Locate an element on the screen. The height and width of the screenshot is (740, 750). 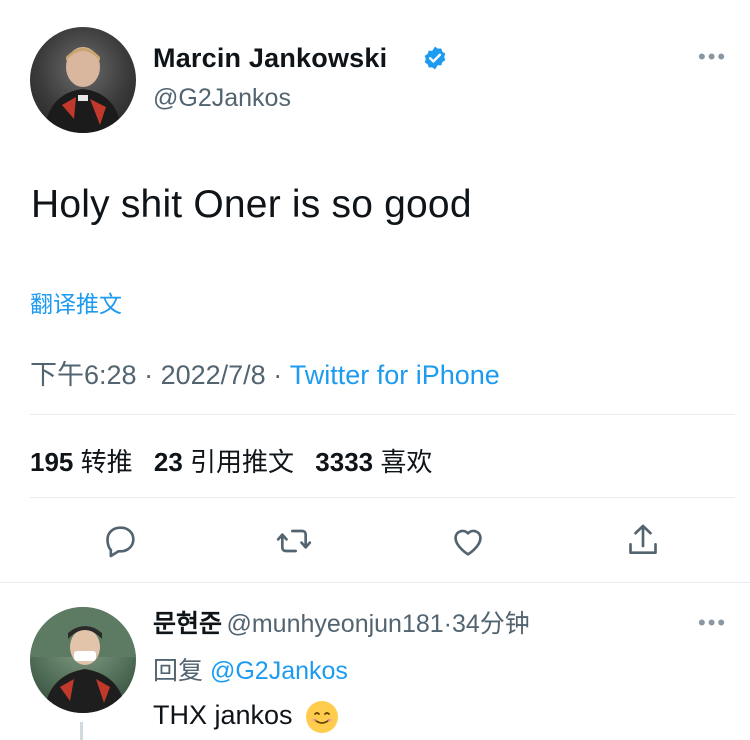
thread-line is located at coordinates (81, 731).